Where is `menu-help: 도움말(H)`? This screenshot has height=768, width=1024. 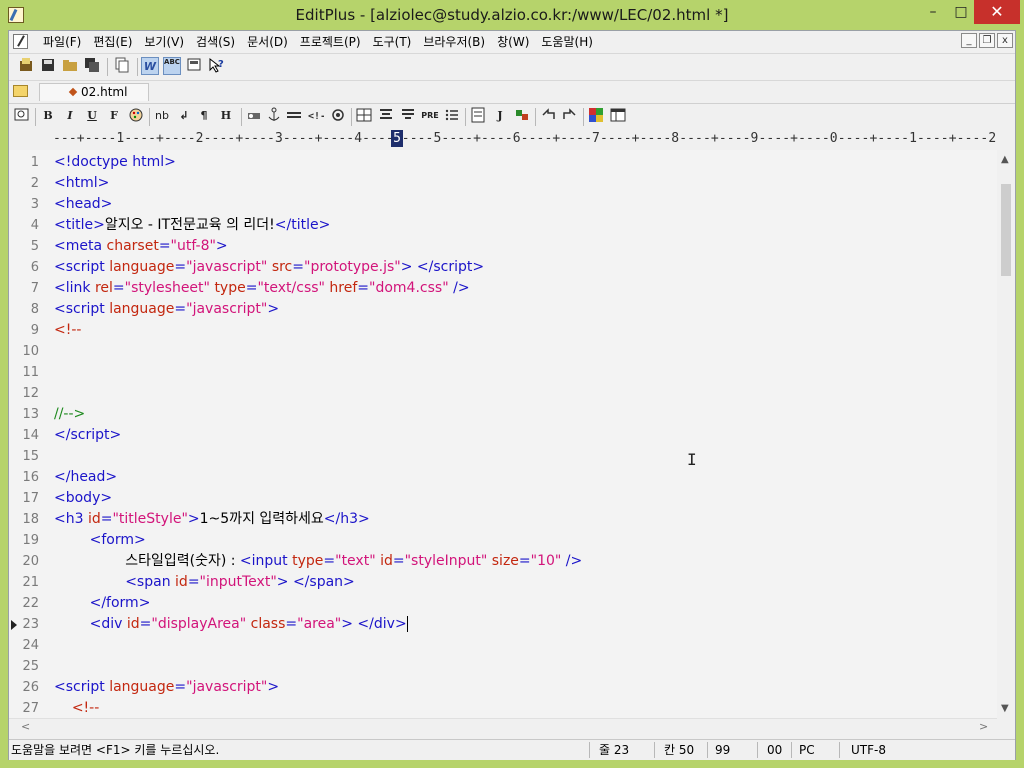 menu-help: 도움말(H) is located at coordinates (567, 42).